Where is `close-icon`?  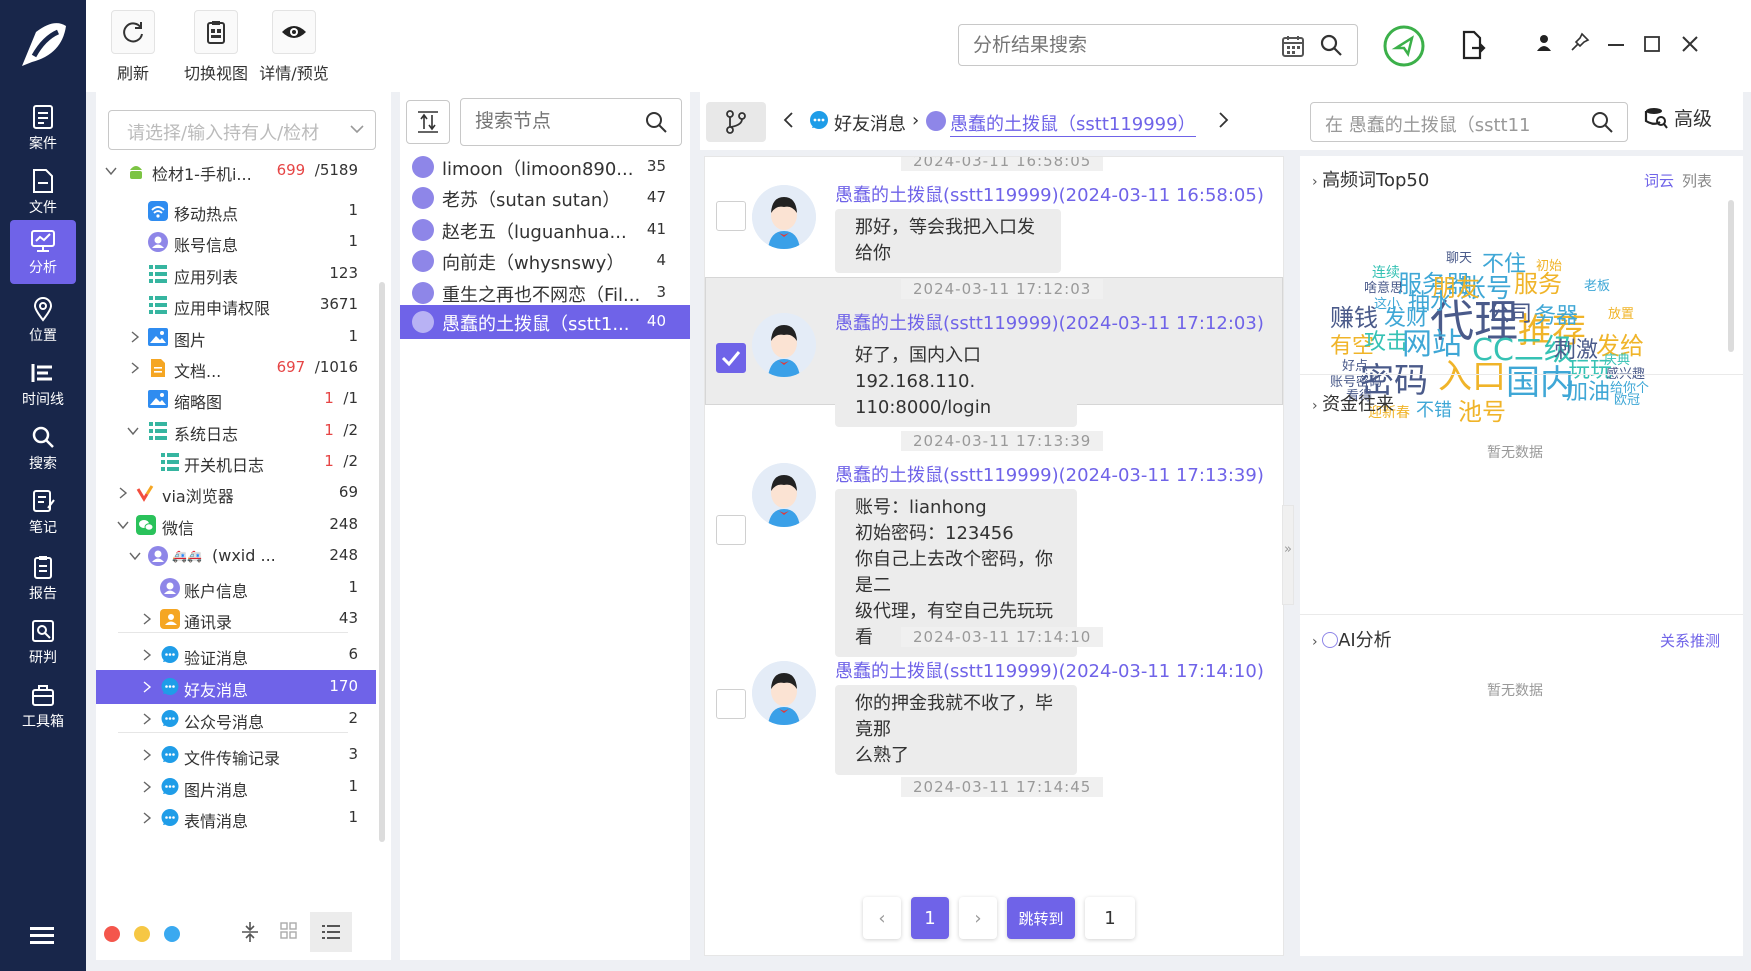
close-icon is located at coordinates (1690, 46).